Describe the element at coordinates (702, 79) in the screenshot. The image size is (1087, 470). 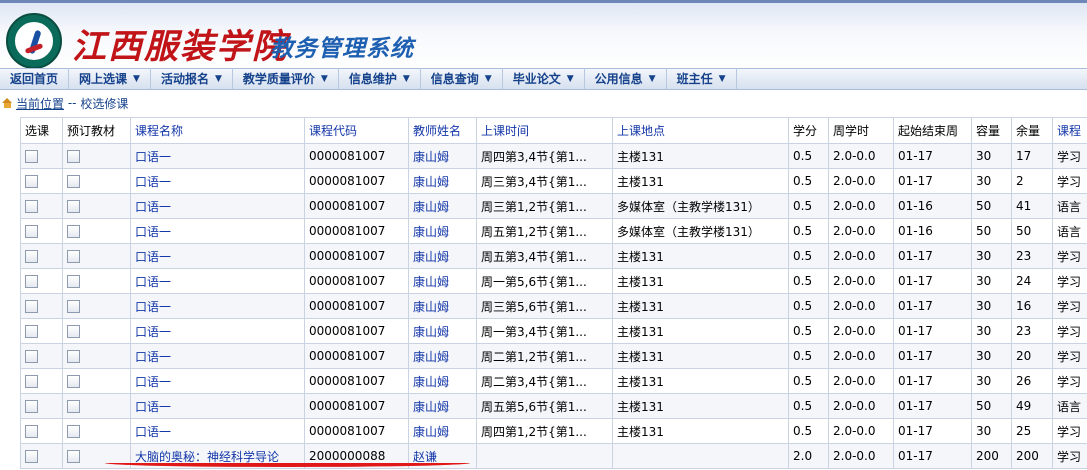
I see `nav-item-8: 班主任 ▼` at that location.